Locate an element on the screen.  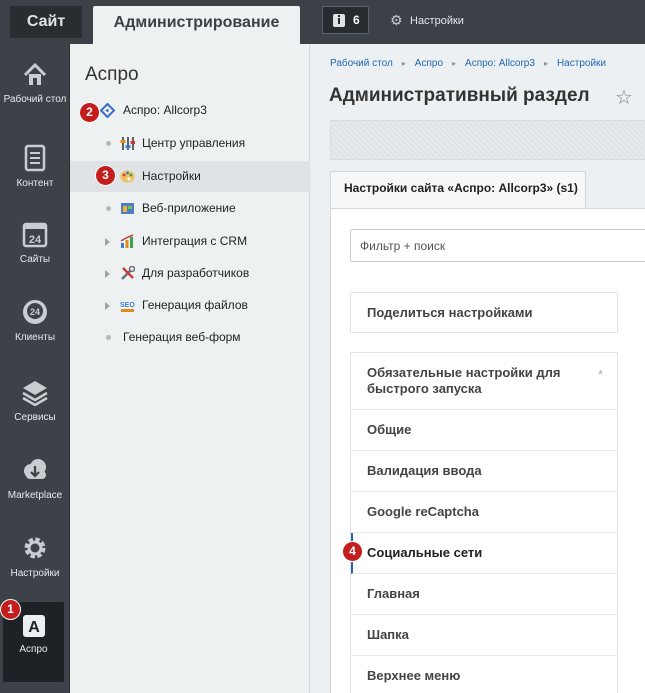
tab-site-settings: Настройки сайта «Аспро: Allcorp3» (s1) is located at coordinates (458, 189).